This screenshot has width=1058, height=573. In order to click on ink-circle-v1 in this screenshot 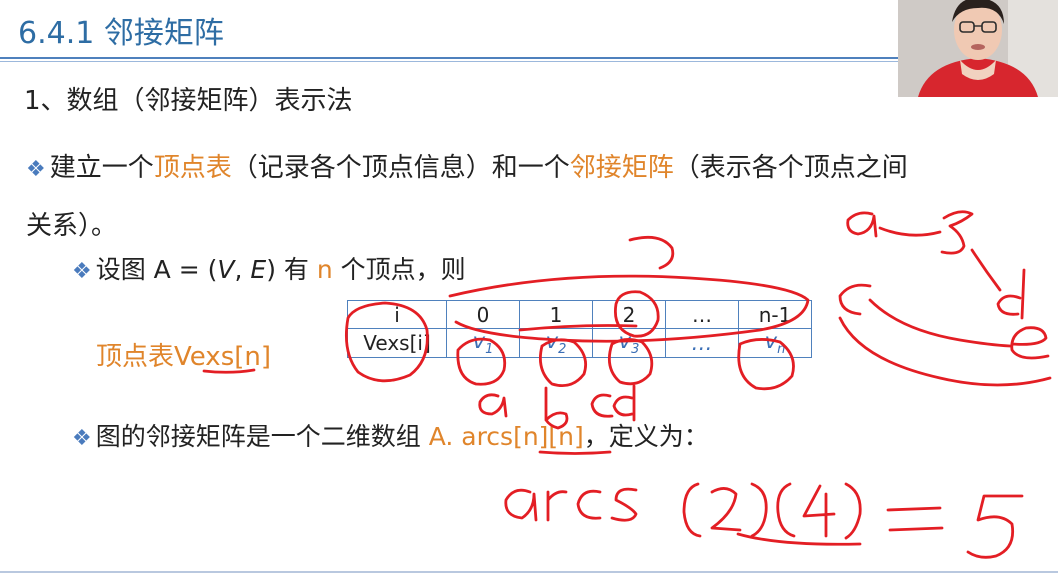, I will do `click(481, 361)`.